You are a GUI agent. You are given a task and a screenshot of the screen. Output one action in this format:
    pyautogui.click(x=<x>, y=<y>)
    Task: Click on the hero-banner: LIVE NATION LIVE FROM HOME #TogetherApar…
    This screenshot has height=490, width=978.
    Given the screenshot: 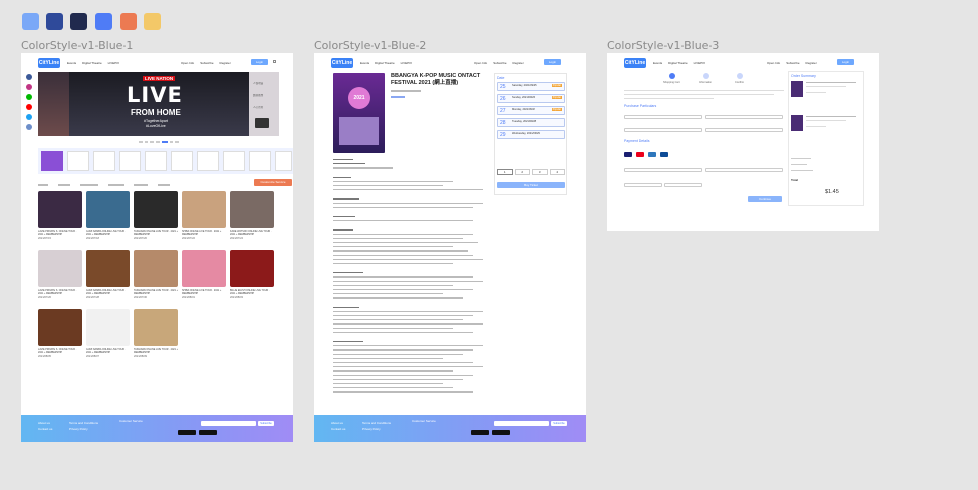 What is the action you would take?
    pyautogui.click(x=159, y=104)
    